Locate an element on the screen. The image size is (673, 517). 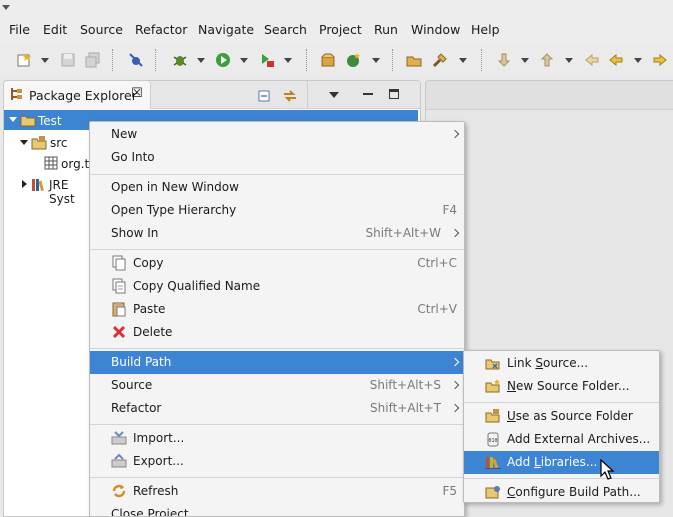
tree-item-jre: JRE Syst is located at coordinates (55, 190).